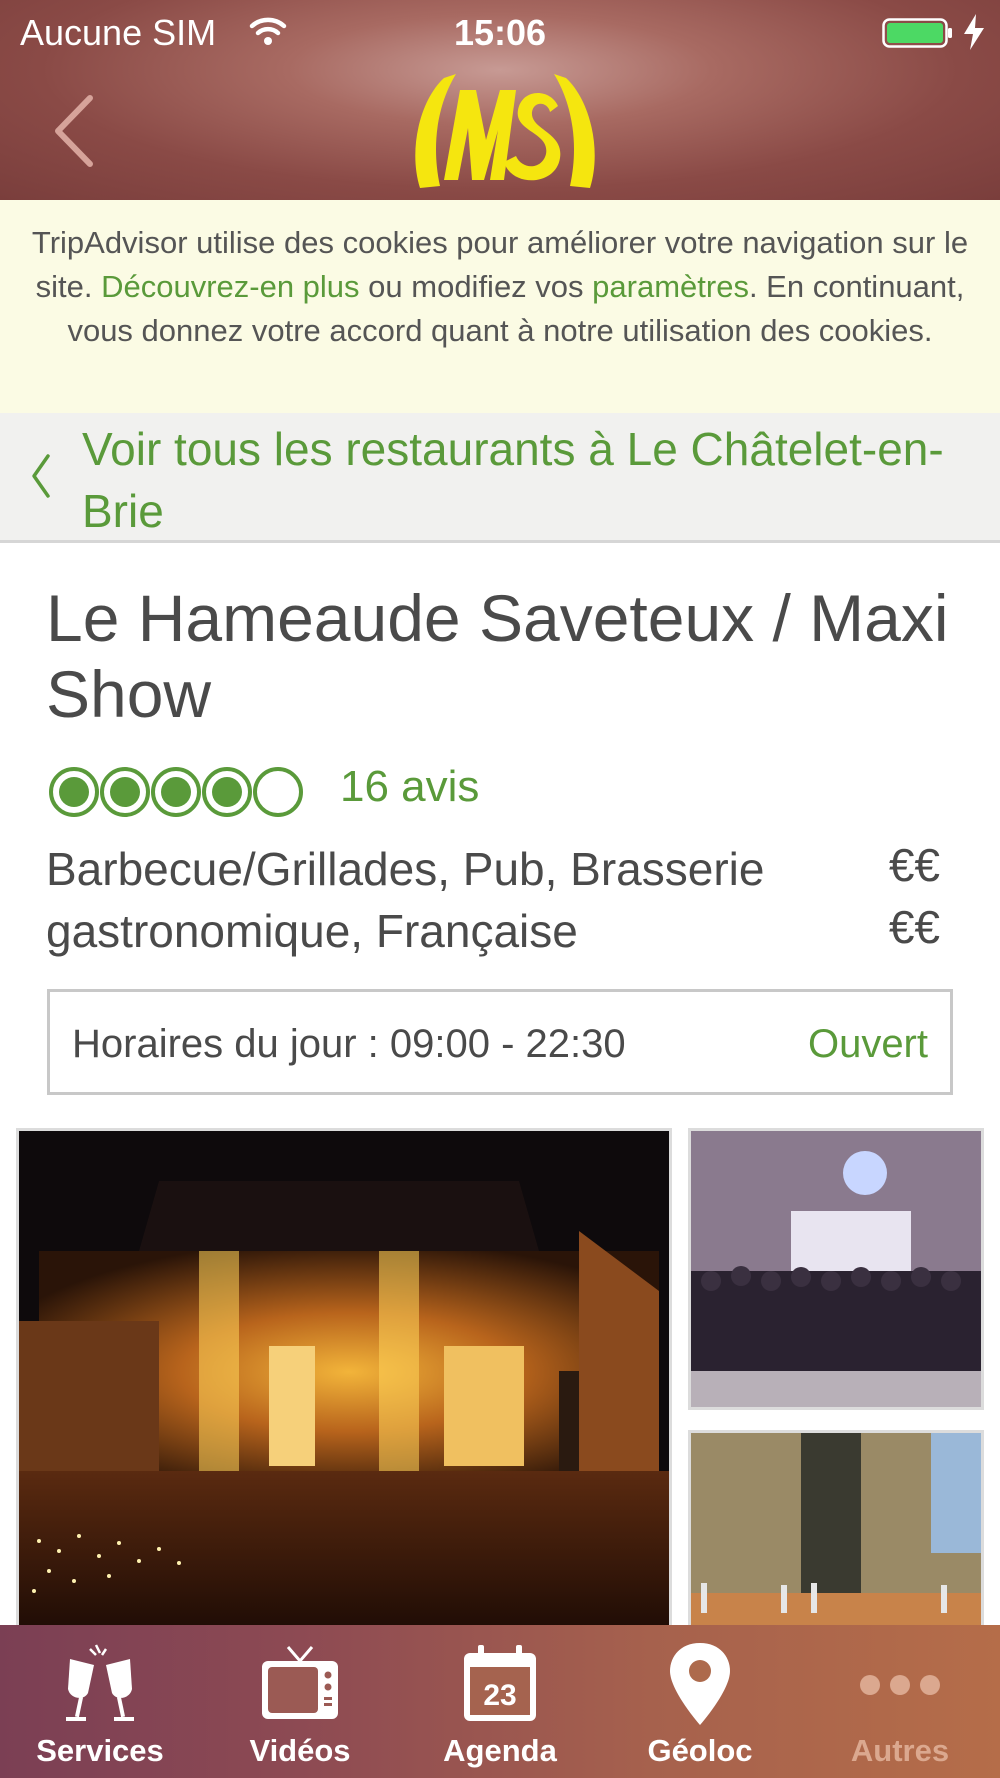 The height and width of the screenshot is (1778, 1000). Describe the element at coordinates (670, 286) in the screenshot. I see `settings-link: paramètres` at that location.